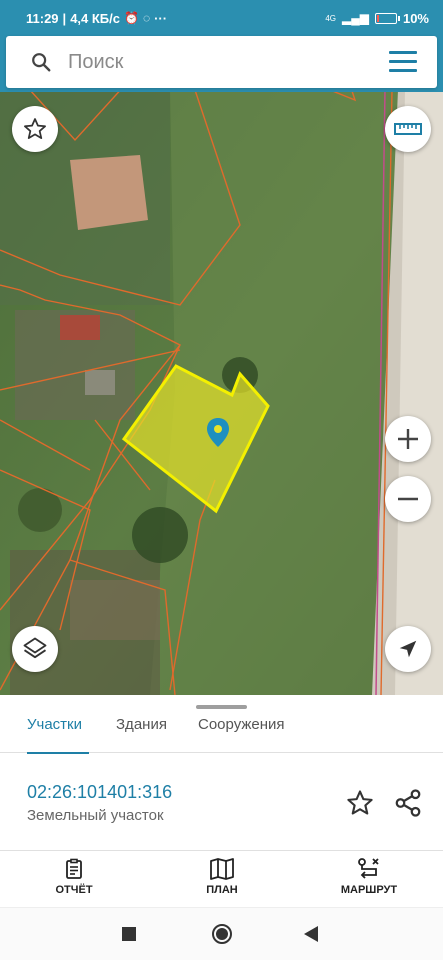 This screenshot has height=960, width=443. What do you see at coordinates (387, 18) in the screenshot?
I see `battery-icon` at bounding box center [387, 18].